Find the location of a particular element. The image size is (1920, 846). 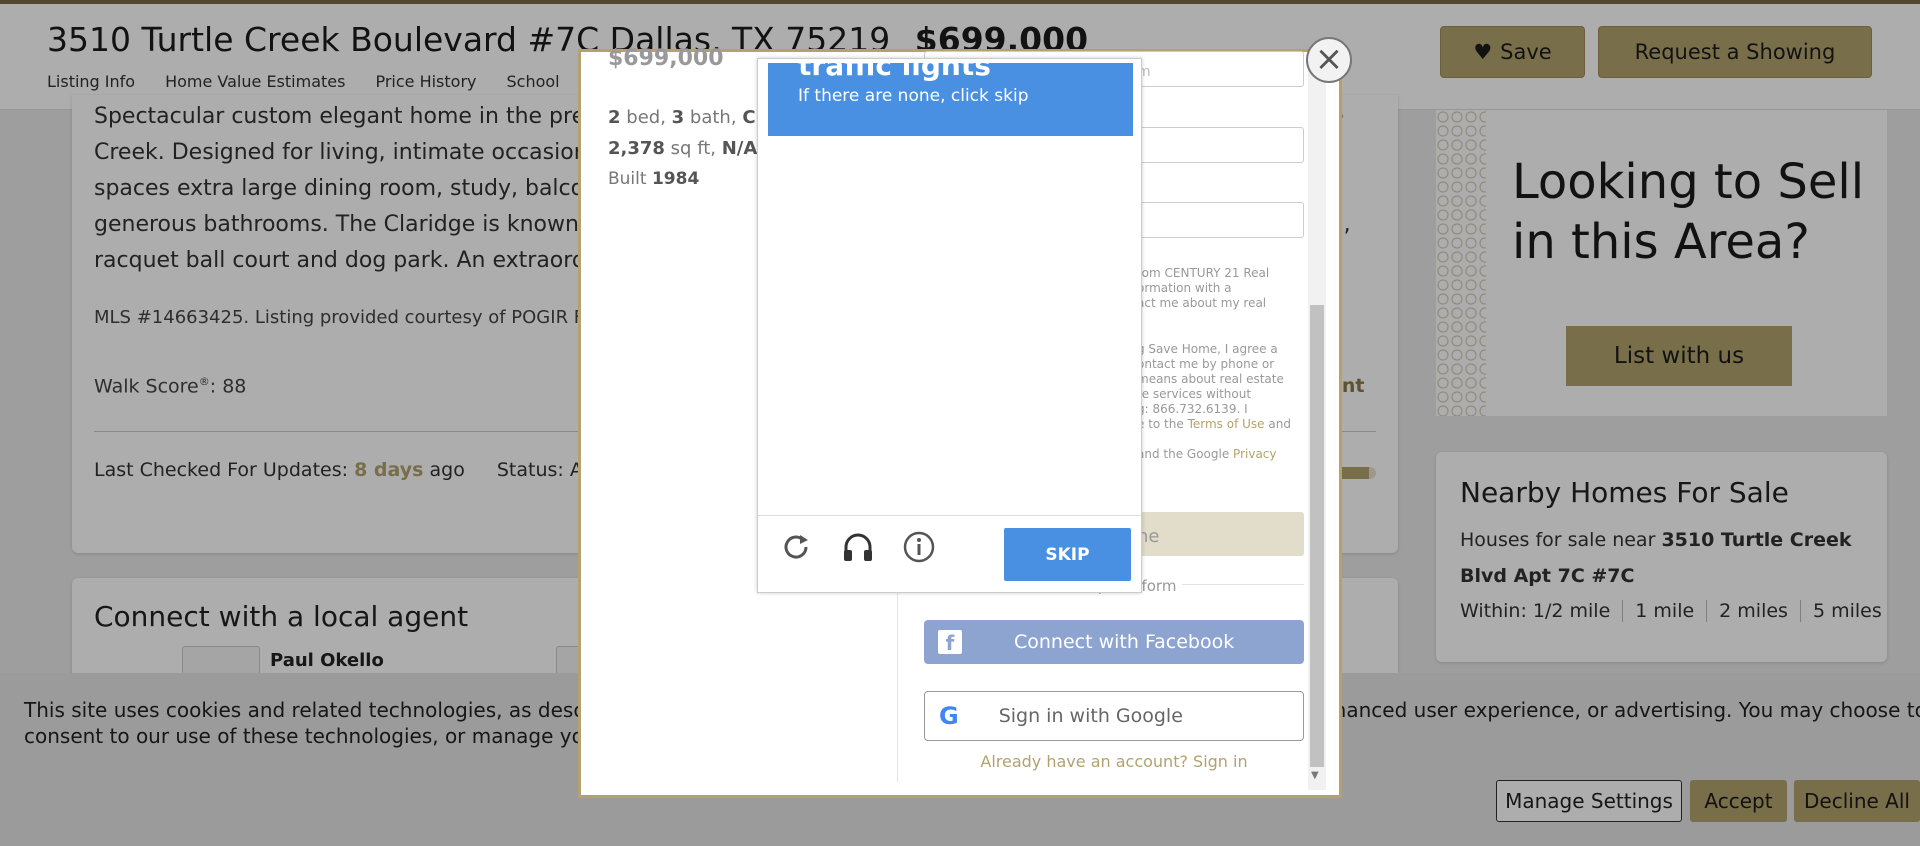

consent-line: act me about my real is located at coordinates (1202, 303).